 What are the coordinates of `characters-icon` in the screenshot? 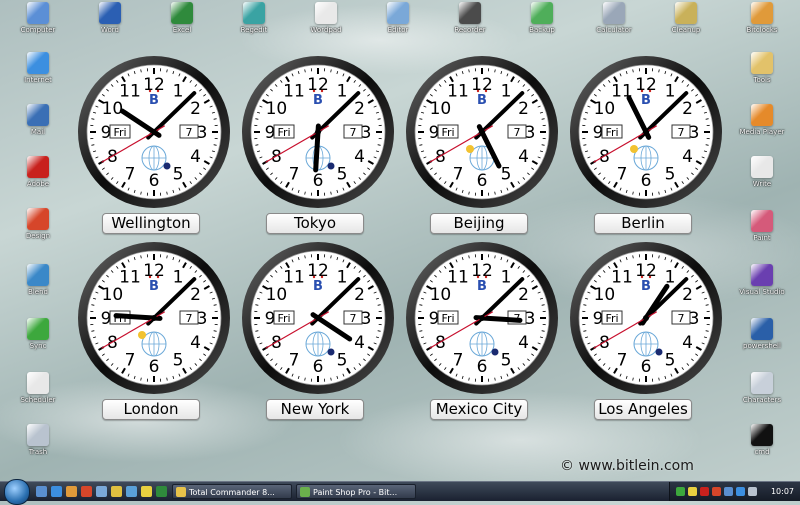 It's located at (762, 383).